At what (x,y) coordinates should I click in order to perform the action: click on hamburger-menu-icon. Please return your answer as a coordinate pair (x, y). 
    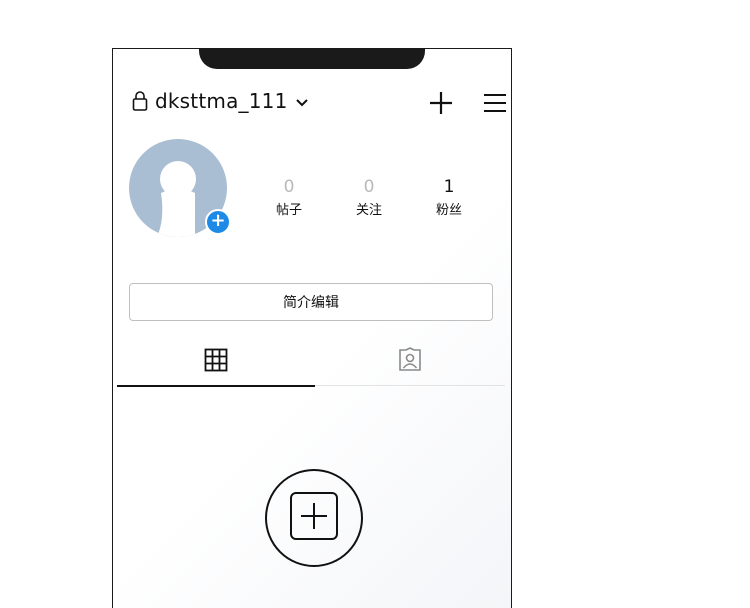
    Looking at the image, I should click on (495, 103).